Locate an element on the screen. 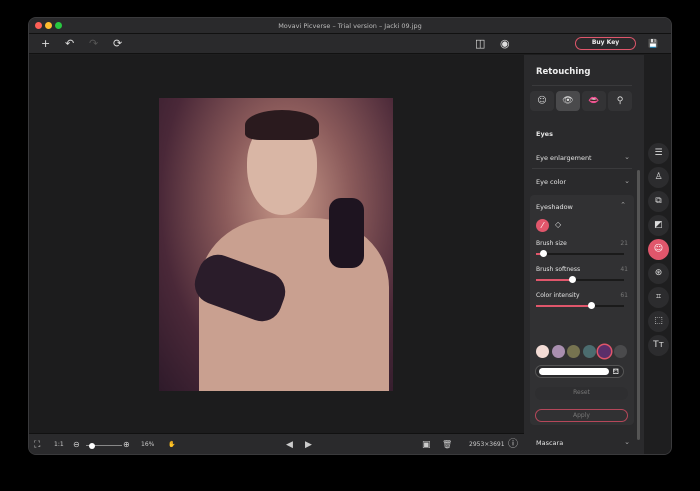 The height and width of the screenshot is (491, 700). slider-value: 61 is located at coordinates (624, 295).